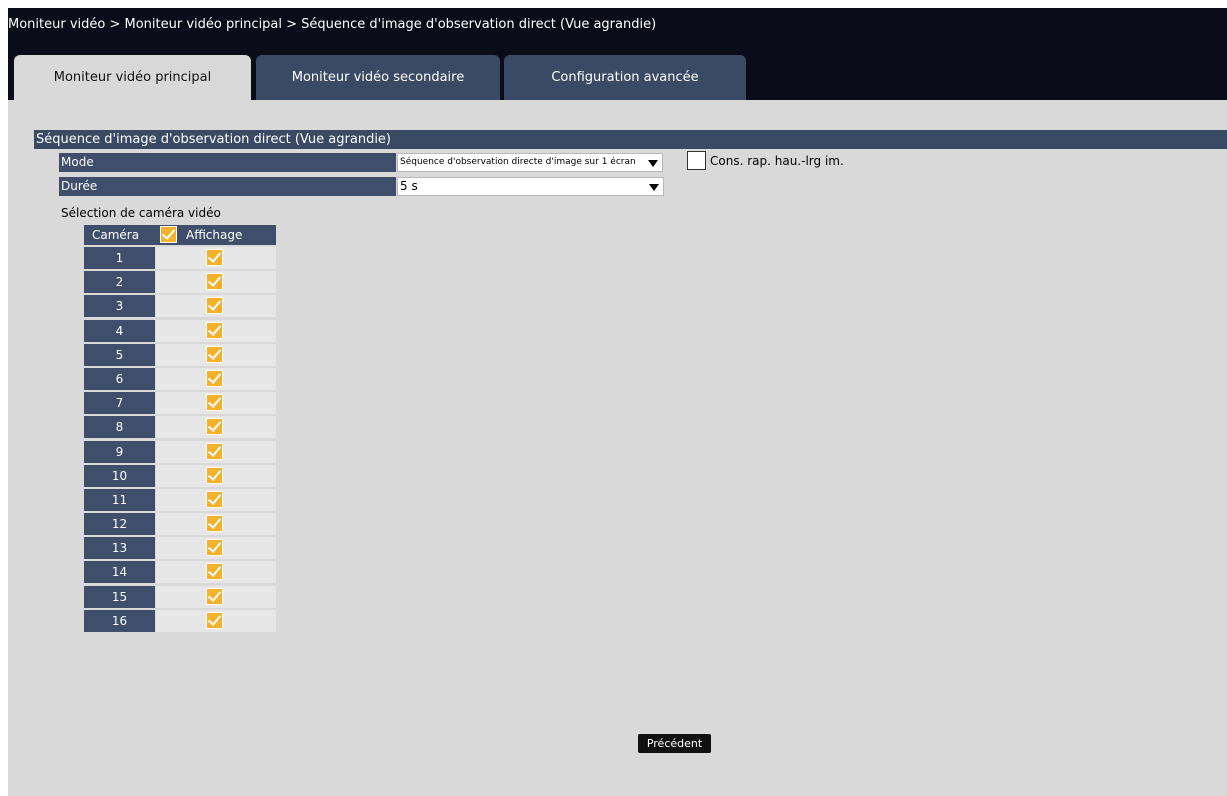  Describe the element at coordinates (378, 77) in the screenshot. I see `tab-secondary-monitor: Moniteur vidéo secondaire` at that location.